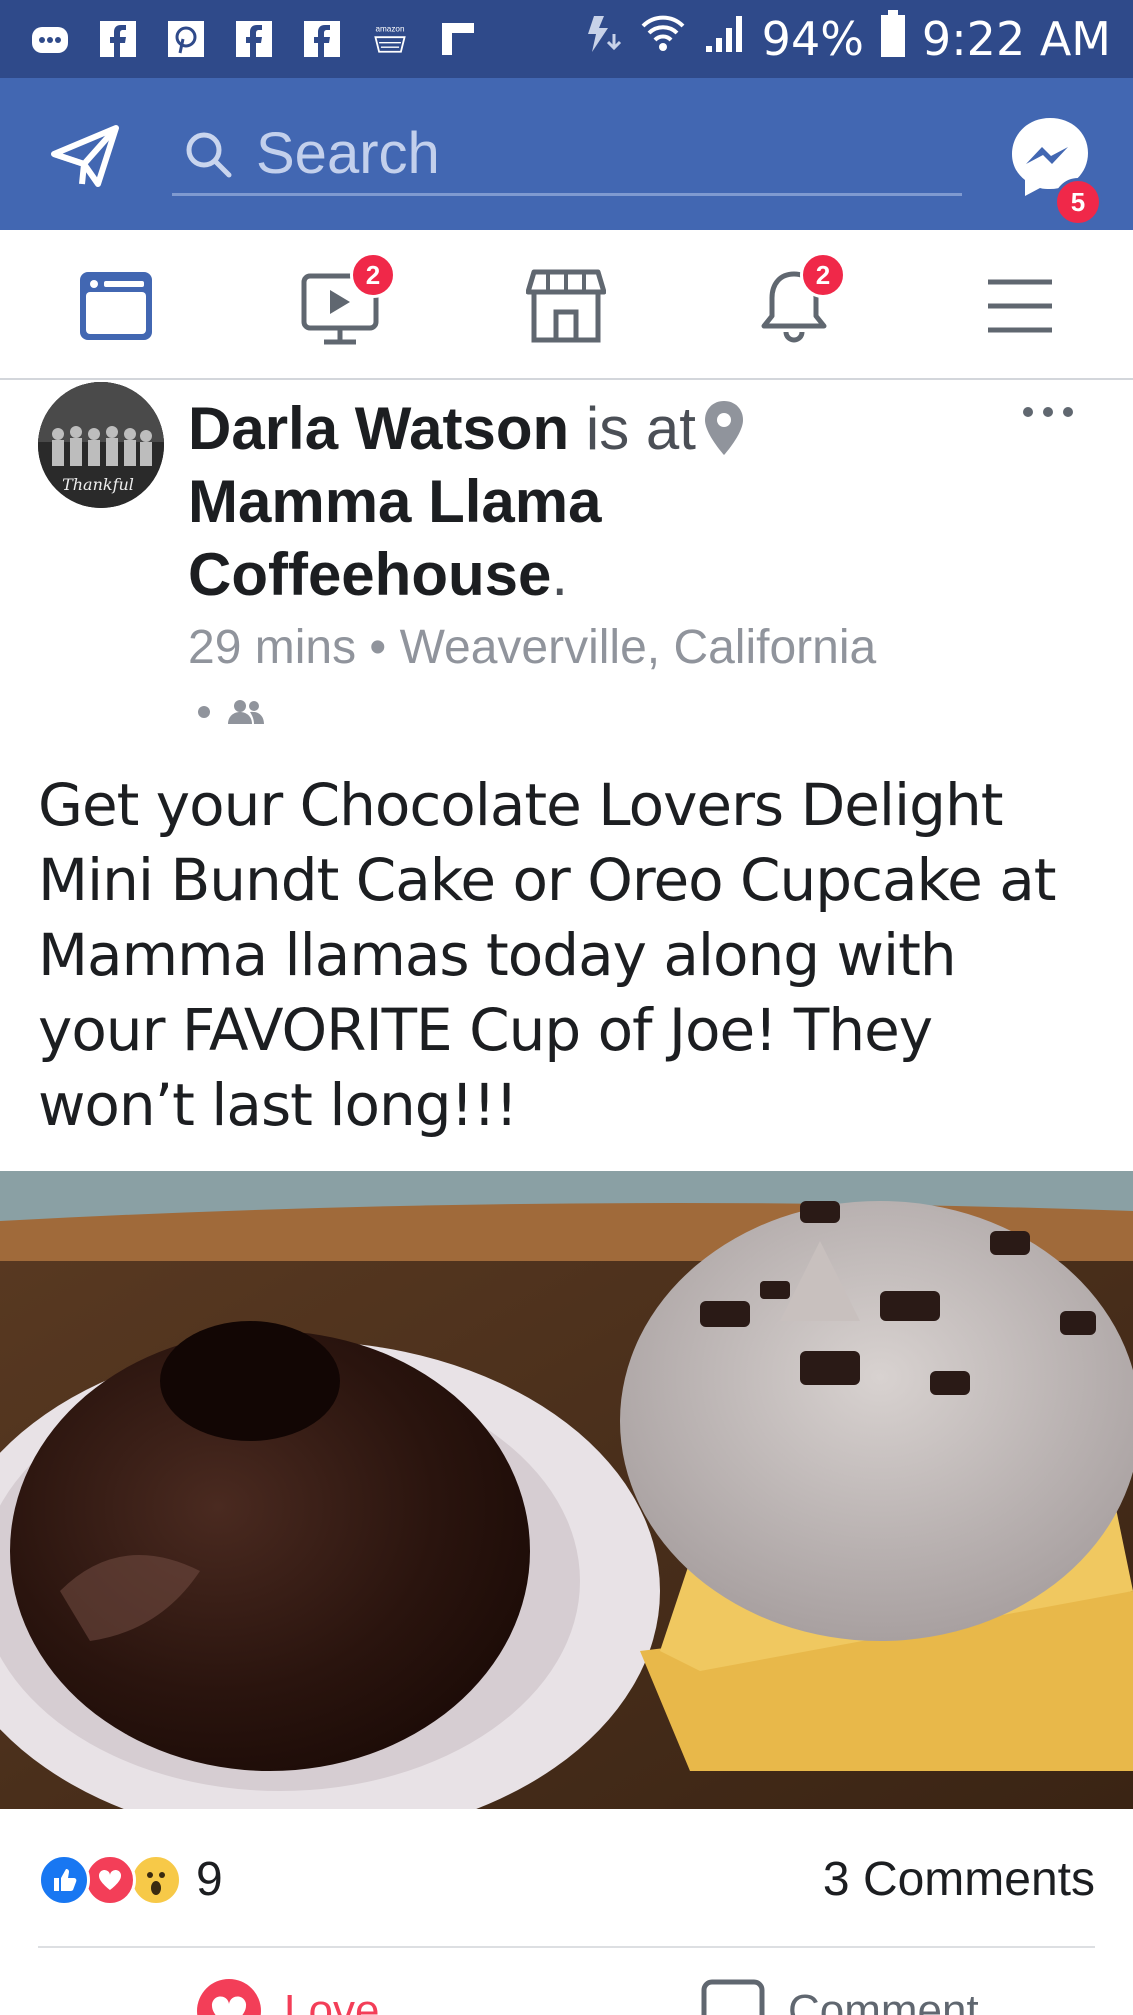 The image size is (1133, 2015). What do you see at coordinates (723, 428) in the screenshot?
I see `location-pin-icon` at bounding box center [723, 428].